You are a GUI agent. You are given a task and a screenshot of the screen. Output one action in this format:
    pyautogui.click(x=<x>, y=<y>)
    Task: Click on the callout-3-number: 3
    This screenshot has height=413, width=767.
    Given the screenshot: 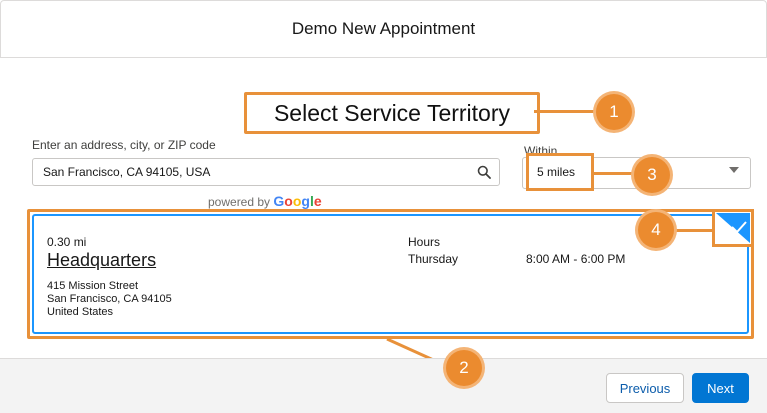 What is the action you would take?
    pyautogui.click(x=652, y=174)
    